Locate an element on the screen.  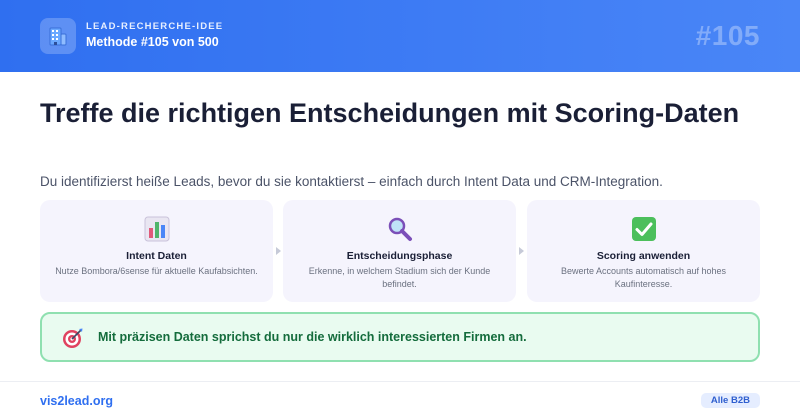
category-badge: Alle B2B is located at coordinates (730, 400).